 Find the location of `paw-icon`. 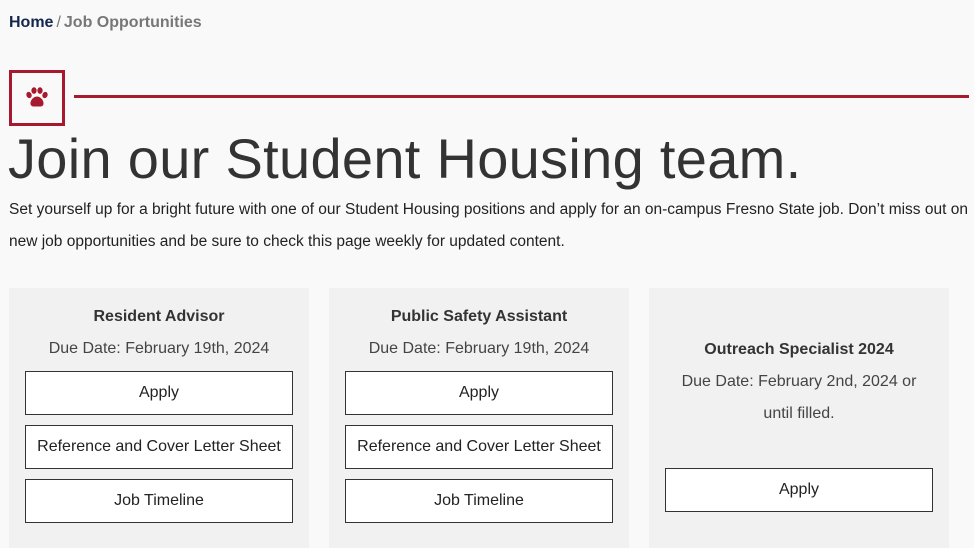

paw-icon is located at coordinates (37, 97).